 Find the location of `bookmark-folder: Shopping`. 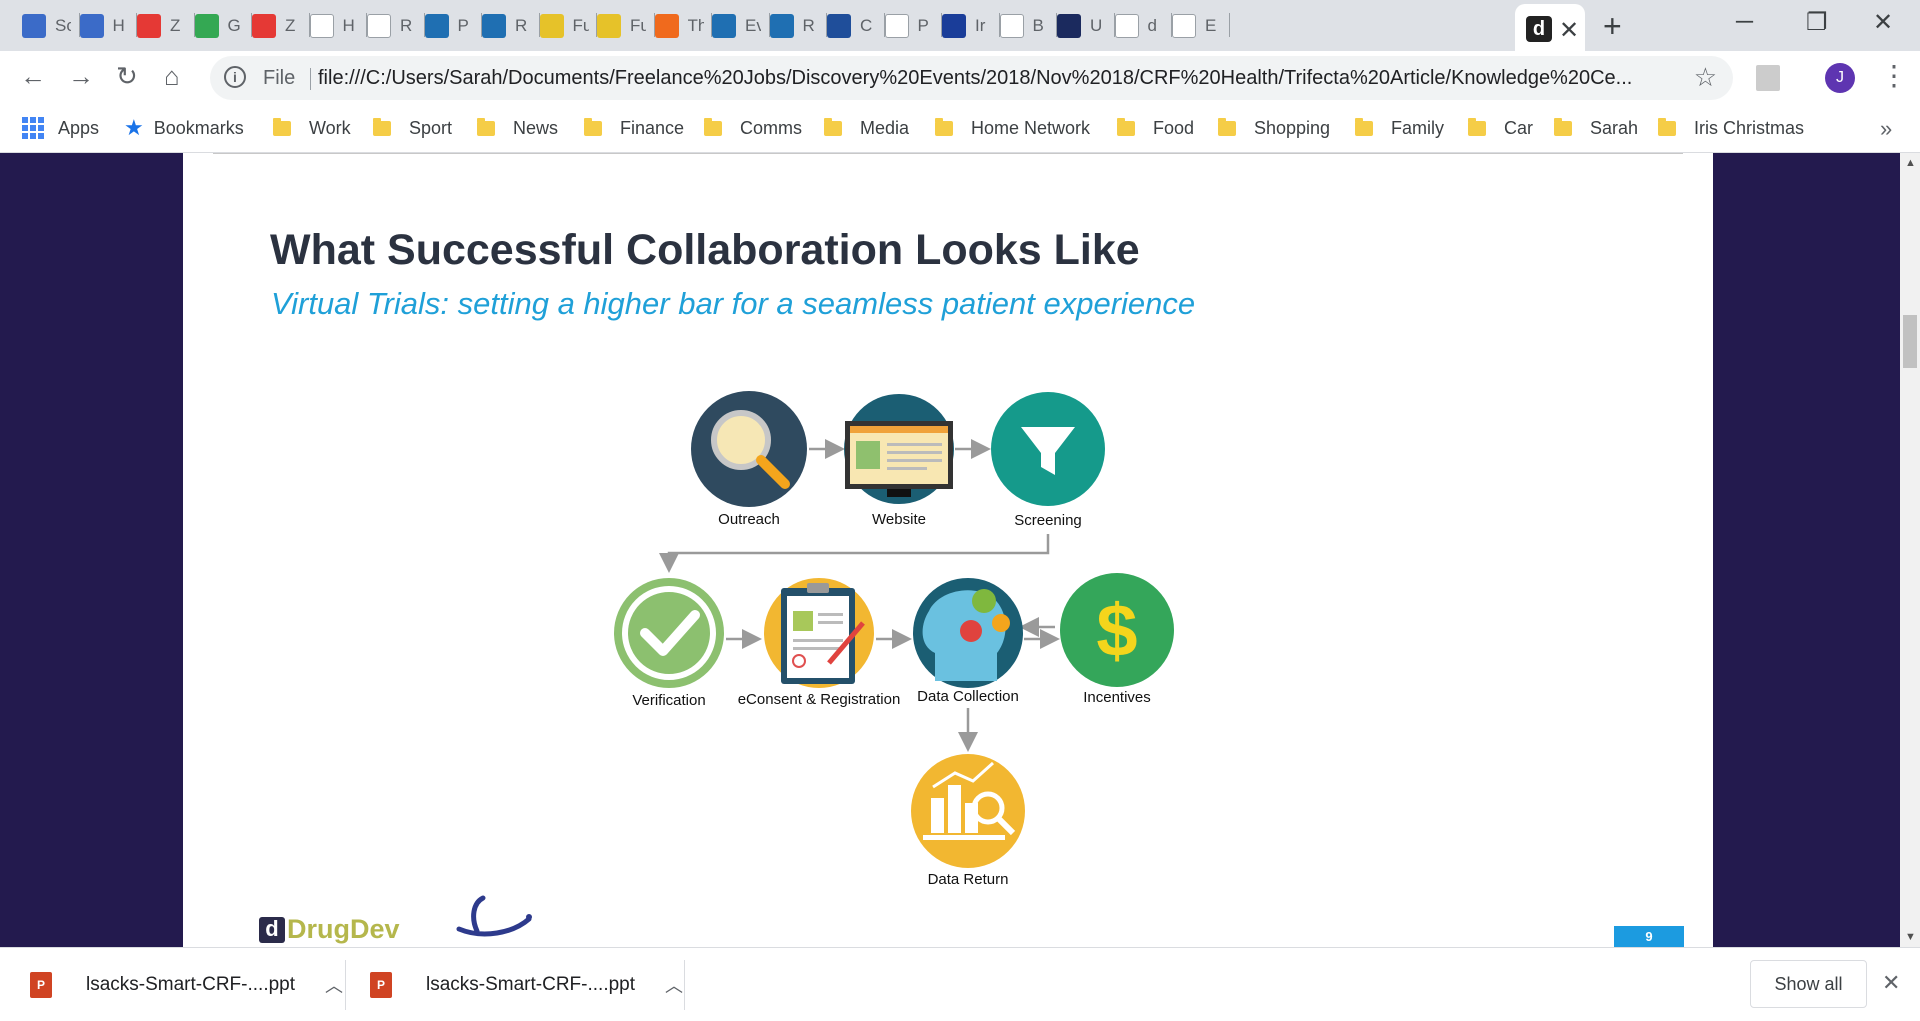

bookmark-folder: Shopping is located at coordinates (1274, 128).